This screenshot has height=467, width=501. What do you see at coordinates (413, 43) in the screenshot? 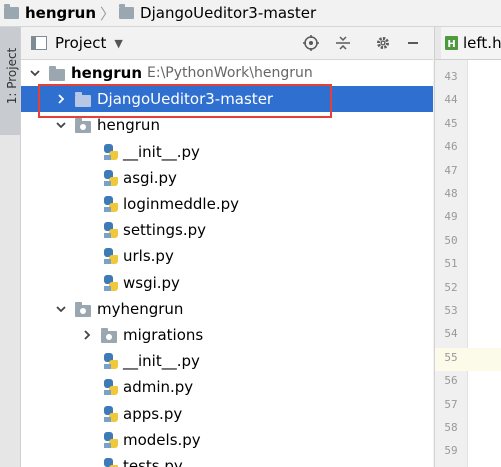
I see `minimize-icon` at bounding box center [413, 43].